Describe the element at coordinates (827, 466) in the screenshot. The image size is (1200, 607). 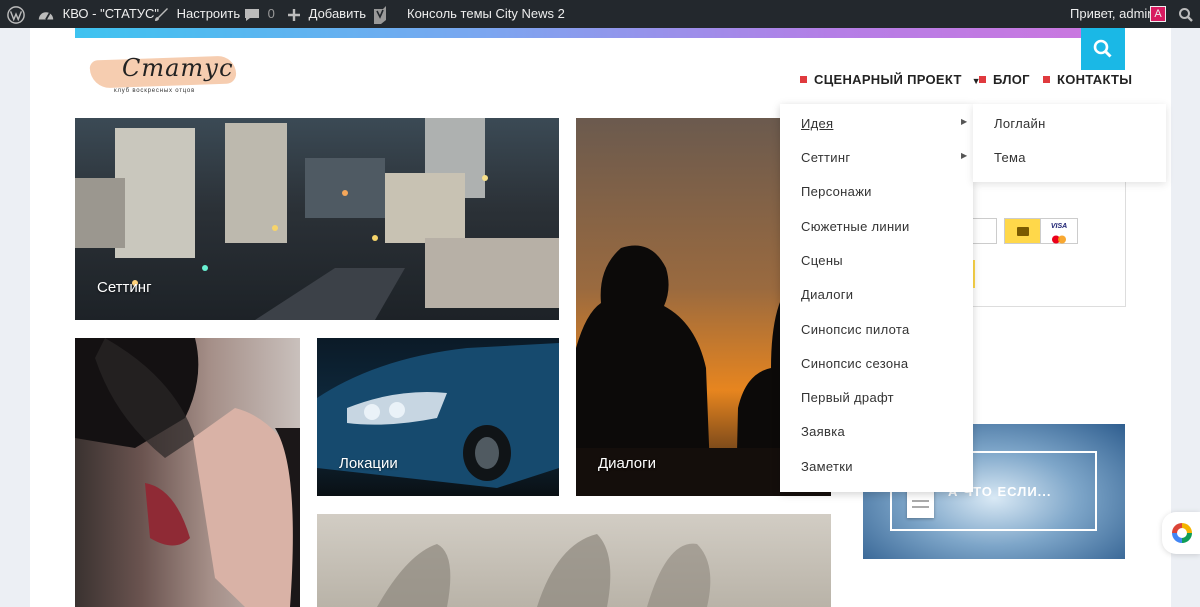
I see `dropdown-item-notes: Заметки` at that location.